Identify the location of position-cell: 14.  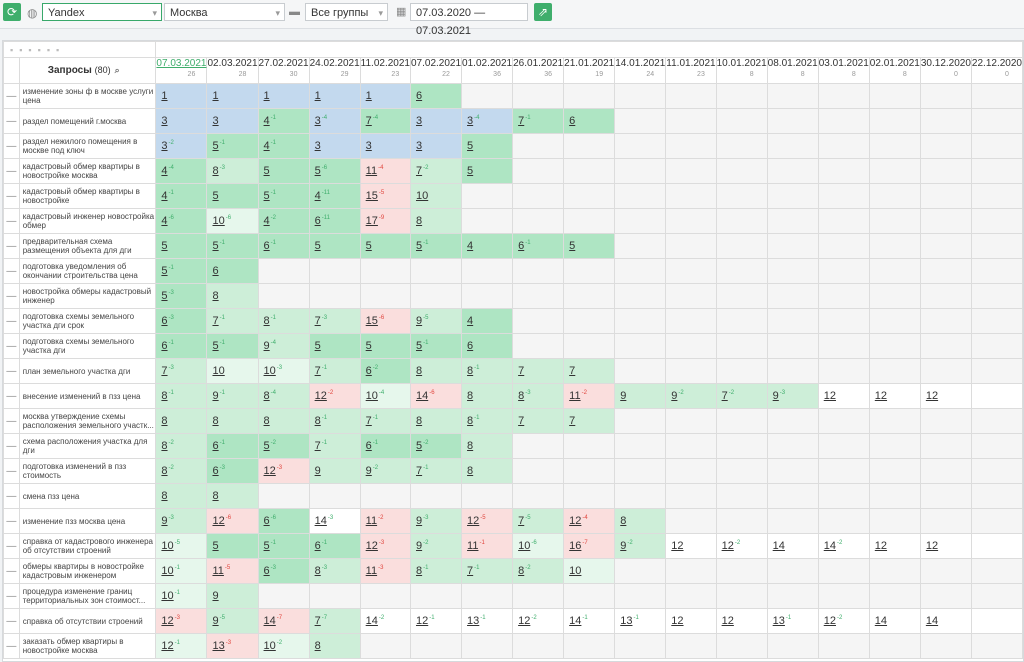
(945, 621).